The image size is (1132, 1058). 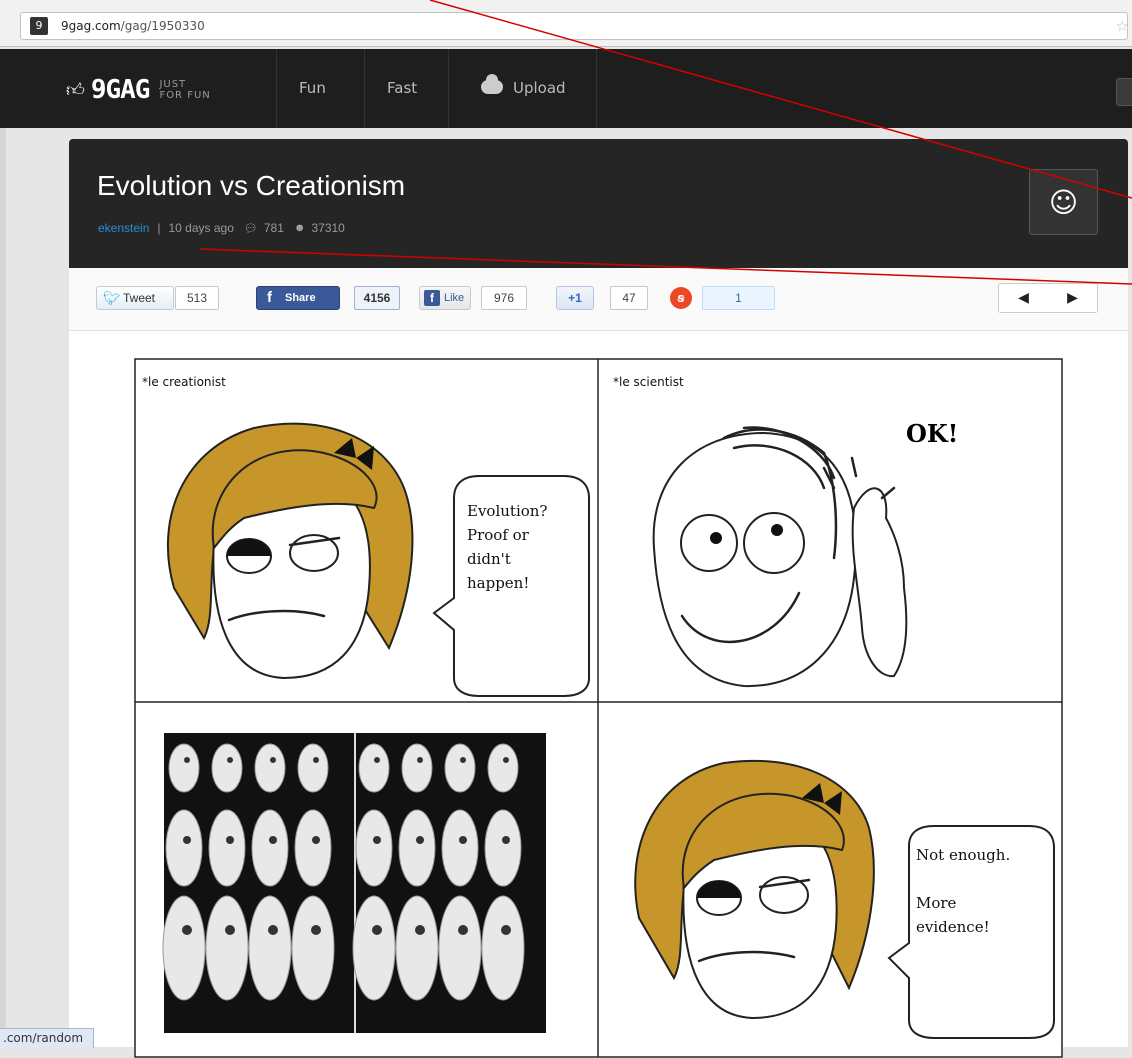 What do you see at coordinates (738, 298) in the screenshot?
I see `stumbleupon-count: 1` at bounding box center [738, 298].